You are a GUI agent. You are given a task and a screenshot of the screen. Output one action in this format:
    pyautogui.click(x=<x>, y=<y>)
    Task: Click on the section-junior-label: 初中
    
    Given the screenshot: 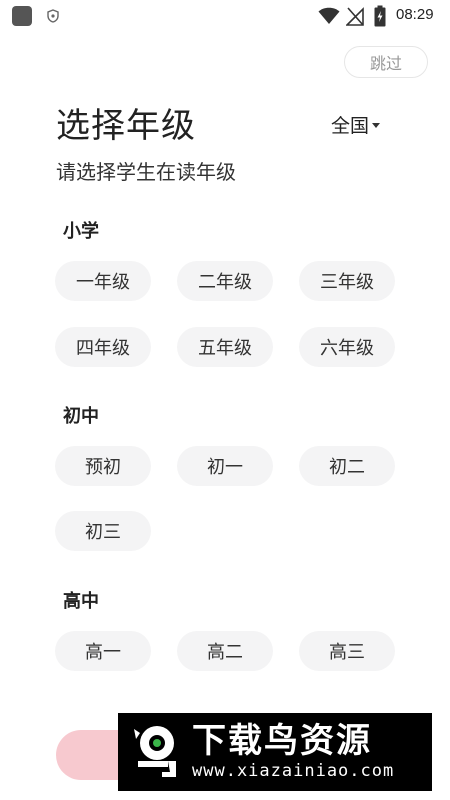 What is the action you would take?
    pyautogui.click(x=81, y=416)
    